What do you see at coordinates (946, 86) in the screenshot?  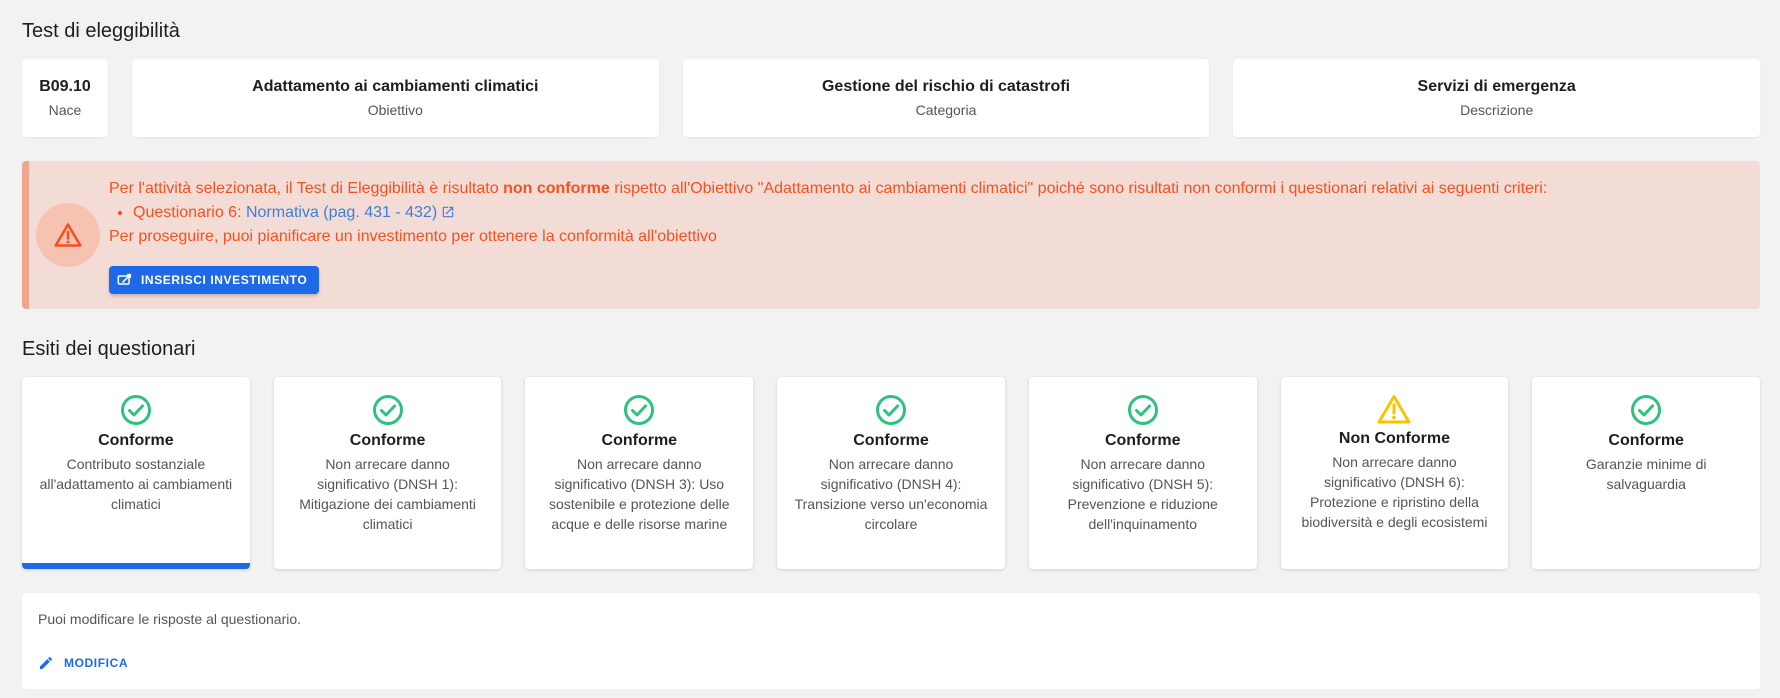 I see `category-value: Gestione del rischio di catastrofi` at bounding box center [946, 86].